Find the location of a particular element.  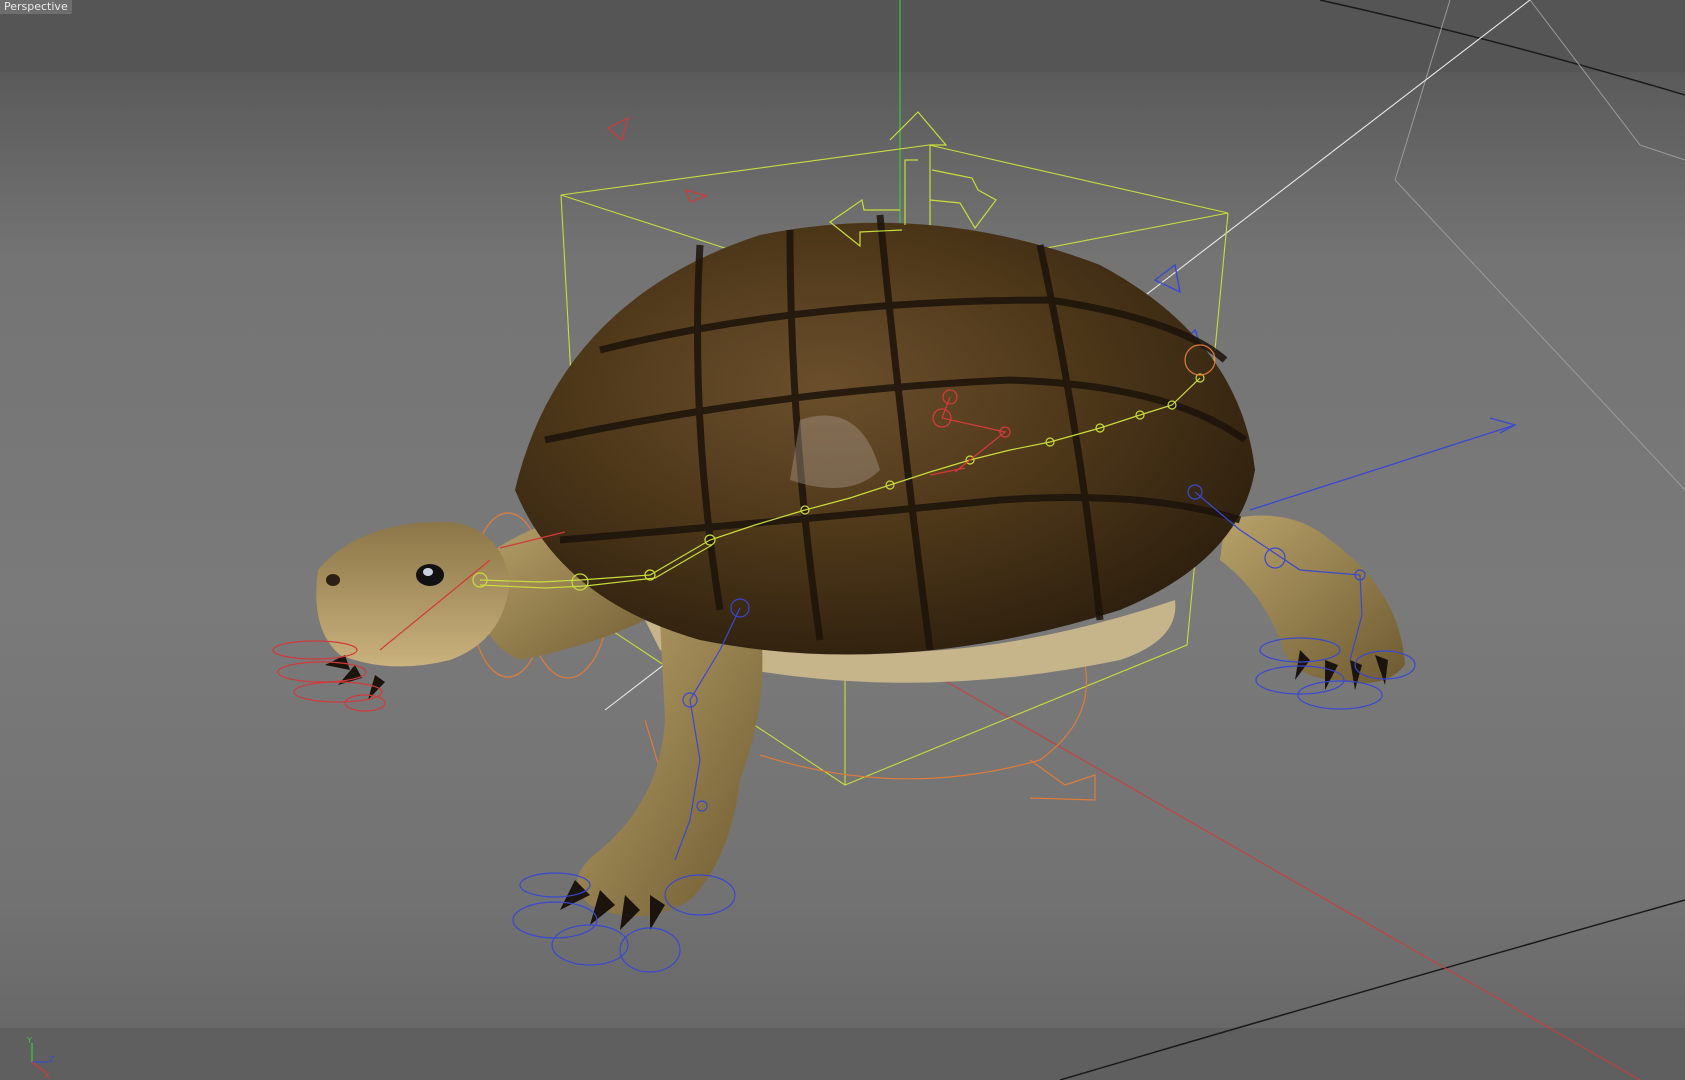

head is located at coordinates (413, 594).